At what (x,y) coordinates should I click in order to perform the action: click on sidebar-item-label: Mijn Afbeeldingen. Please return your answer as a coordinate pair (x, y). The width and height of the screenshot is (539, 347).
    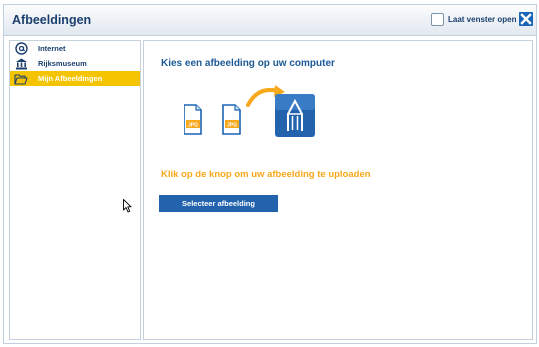
    Looking at the image, I should click on (70, 78).